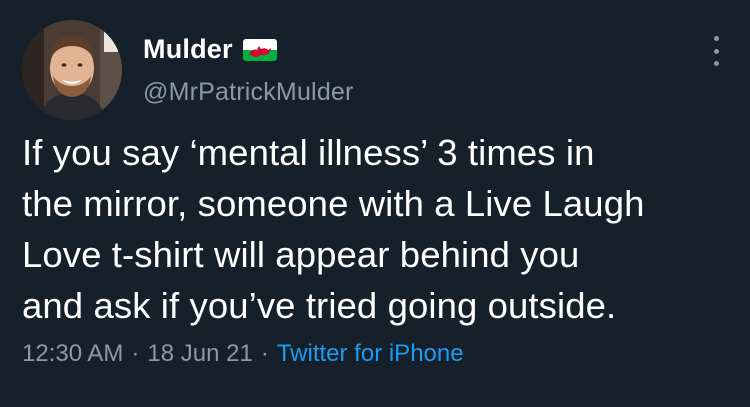 The width and height of the screenshot is (750, 407). Describe the element at coordinates (333, 203) in the screenshot. I see `tweet-text-line: the mirror, someone with a Live Laugh` at that location.